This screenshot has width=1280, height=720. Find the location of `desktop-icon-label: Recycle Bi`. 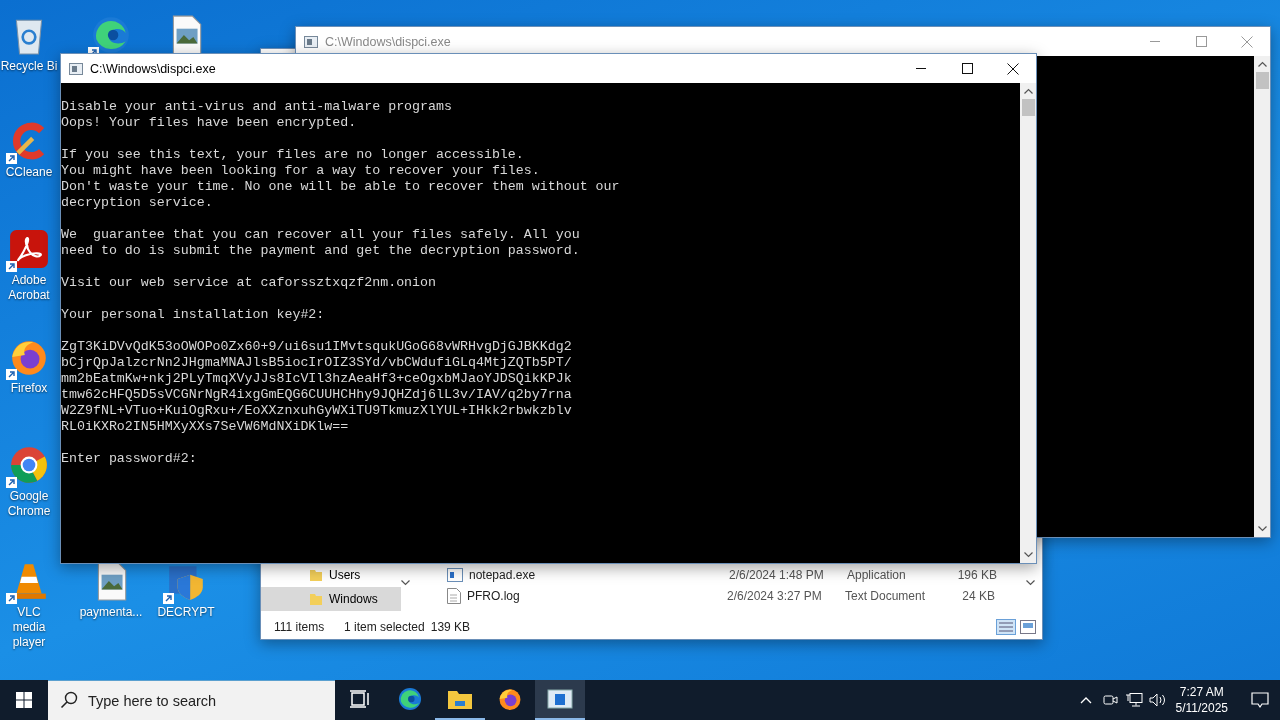

desktop-icon-label: Recycle Bi is located at coordinates (29, 66).